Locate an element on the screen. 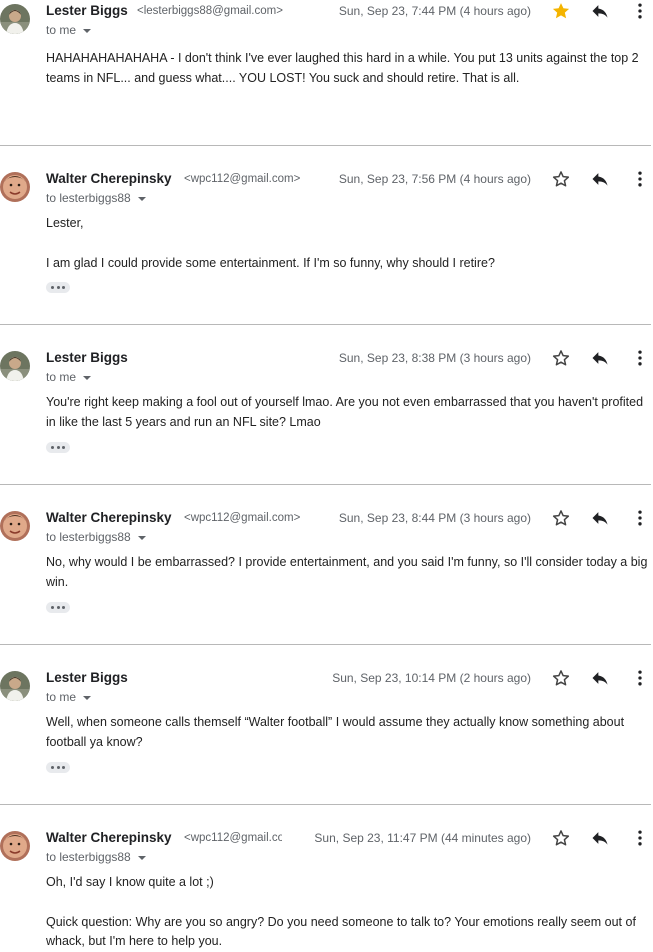 This screenshot has height=952, width=653. message-paragraph: Oh, I'd say I know quite a lot ;) is located at coordinates (130, 882).